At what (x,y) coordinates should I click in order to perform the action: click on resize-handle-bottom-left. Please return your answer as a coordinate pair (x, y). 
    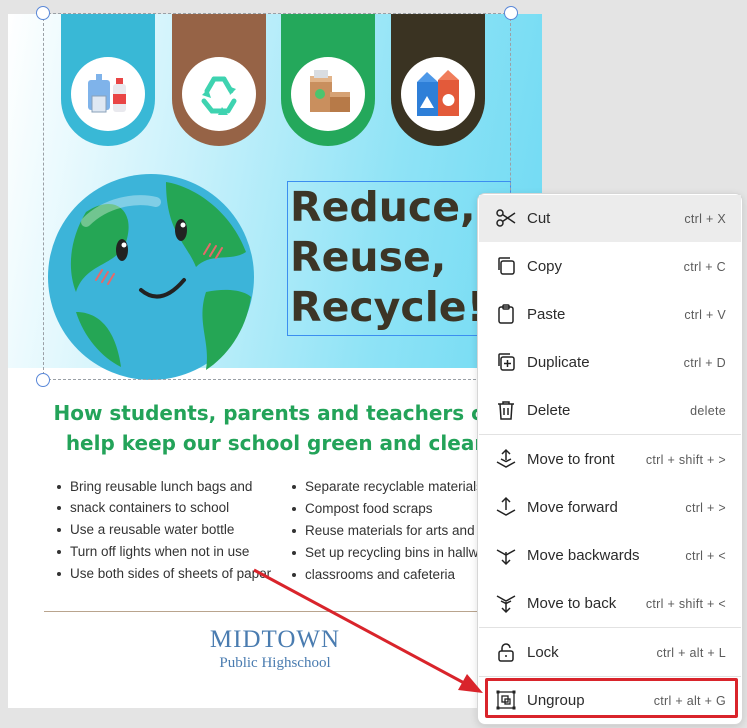
    Looking at the image, I should click on (43, 380).